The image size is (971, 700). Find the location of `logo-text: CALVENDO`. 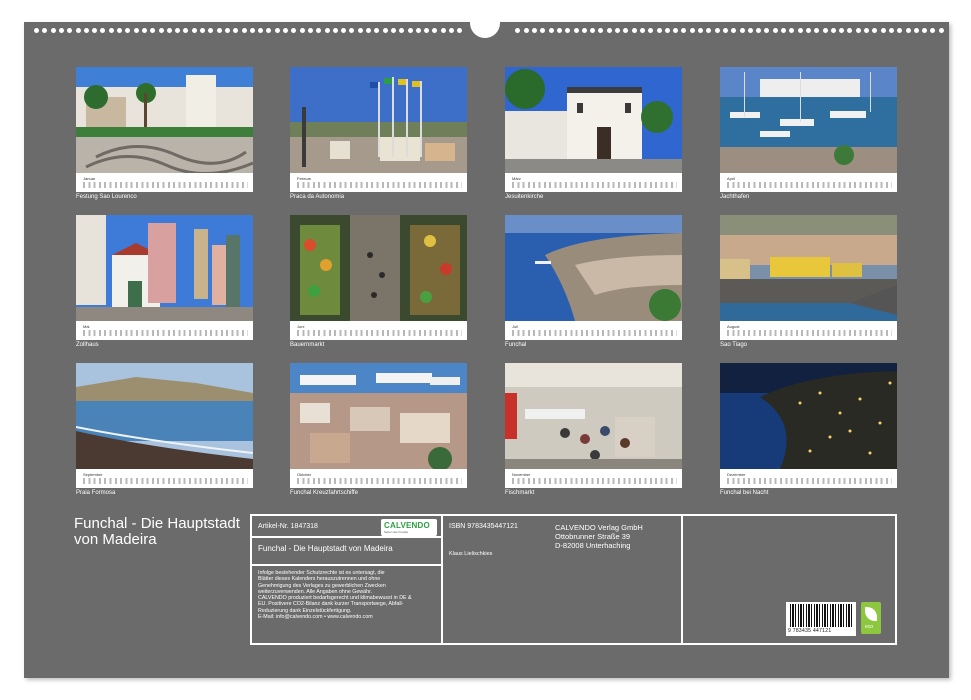

logo-text: CALVENDO is located at coordinates (407, 525).